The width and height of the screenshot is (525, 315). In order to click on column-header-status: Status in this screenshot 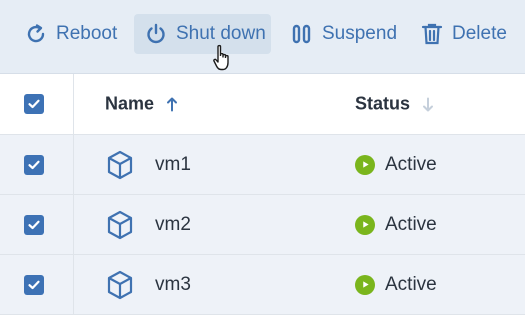, I will do `click(394, 104)`.